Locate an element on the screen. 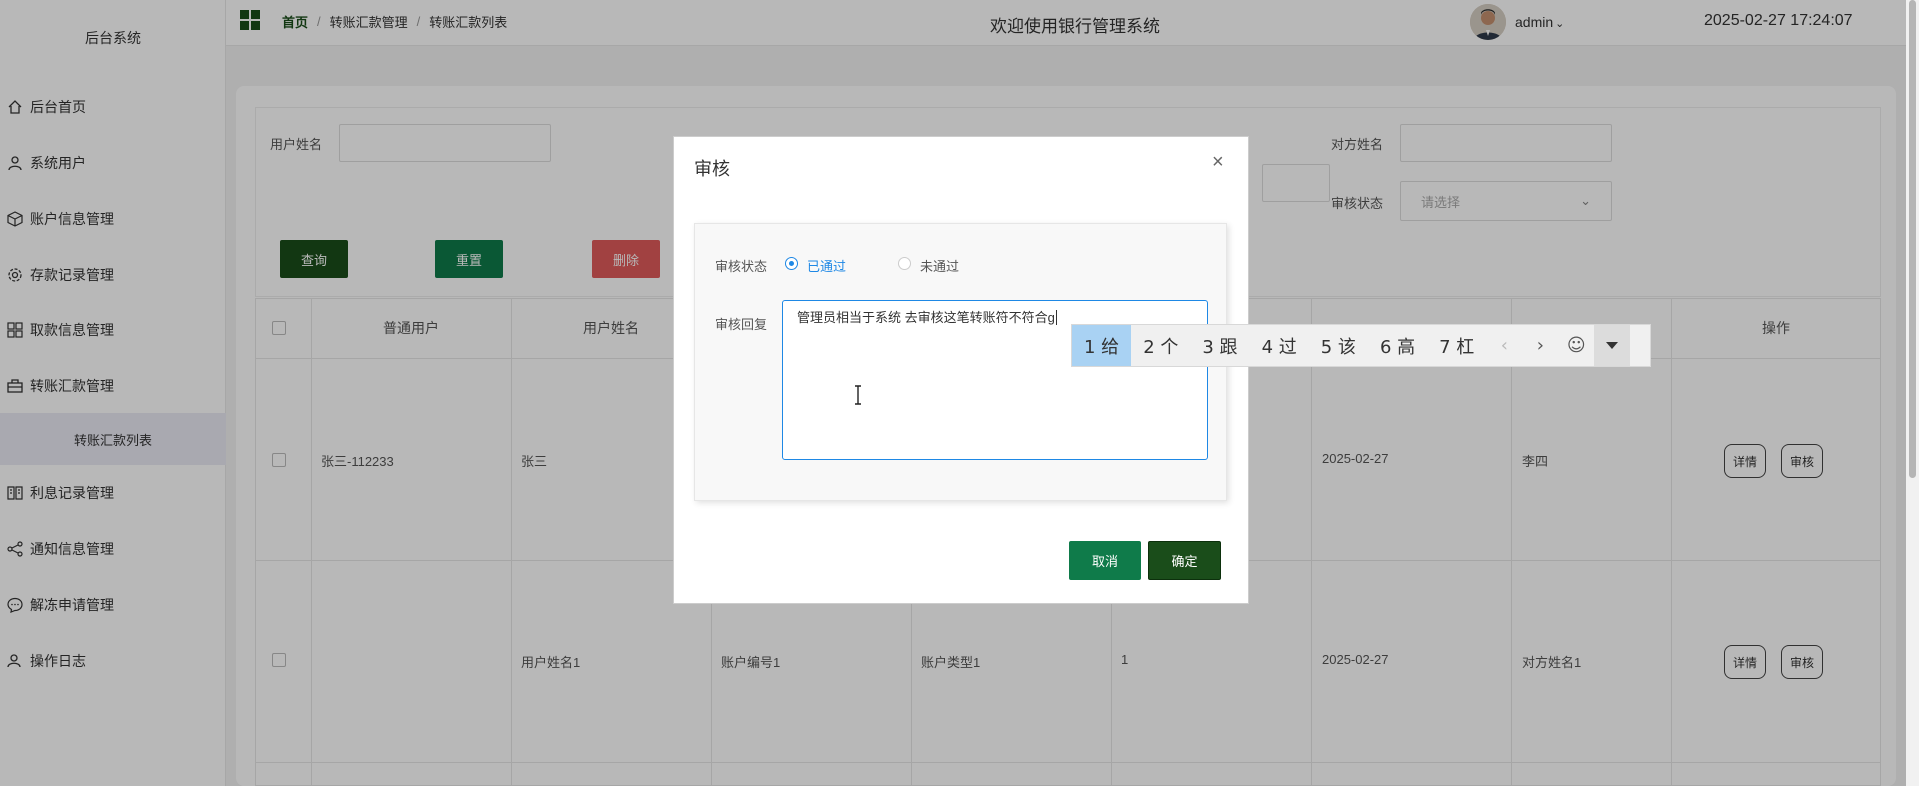 The width and height of the screenshot is (1919, 786). ime-candidate: 3 跟 is located at coordinates (1219, 345).